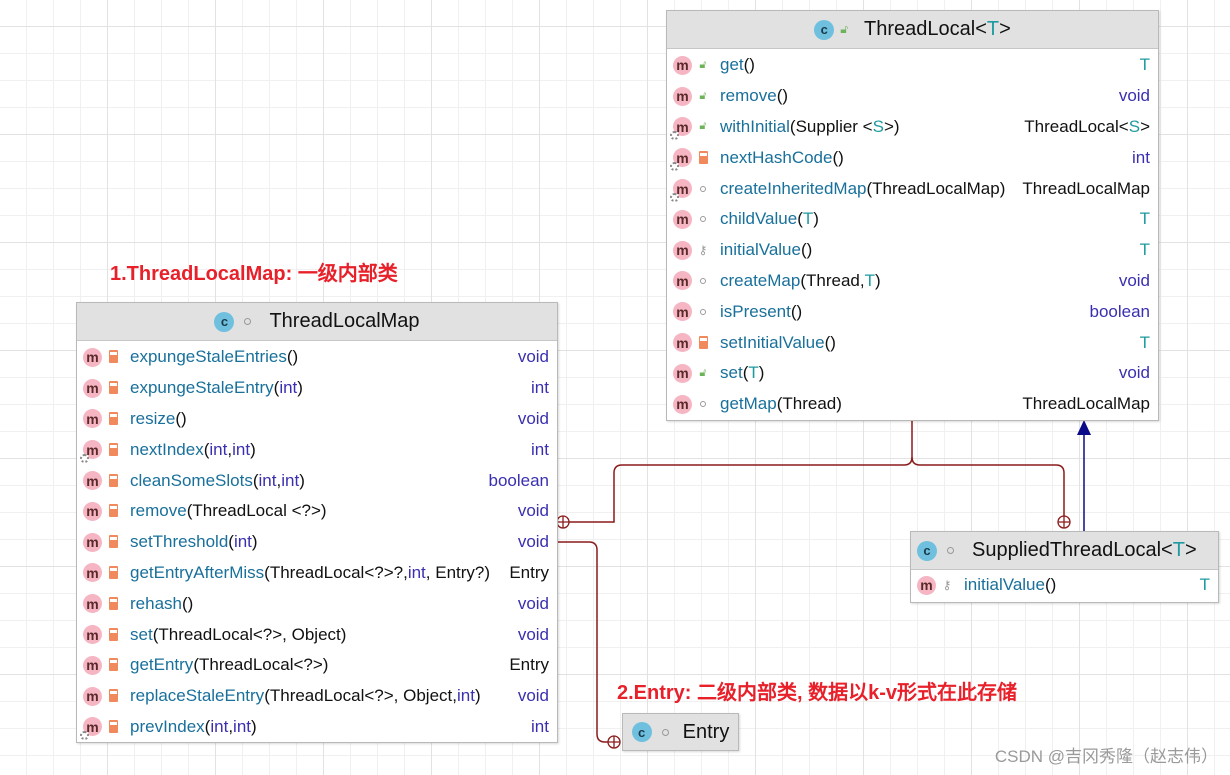 The width and height of the screenshot is (1230, 775). What do you see at coordinates (753, 373) in the screenshot?
I see `method-params: T` at bounding box center [753, 373].